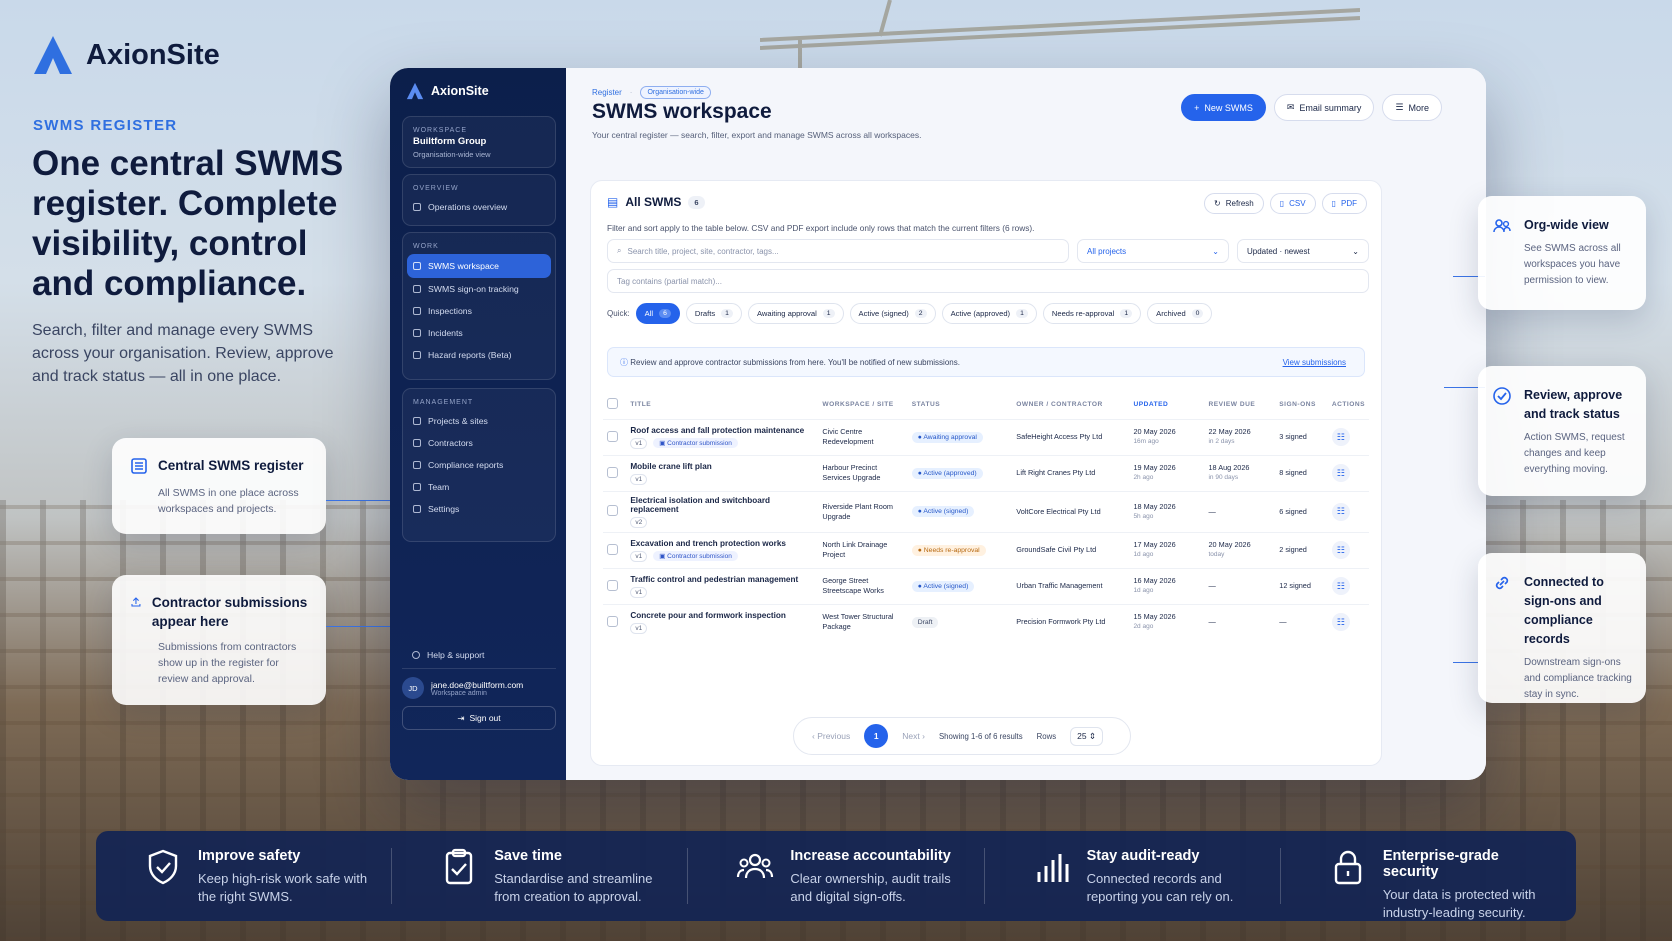 Image resolution: width=1672 pixels, height=941 pixels. What do you see at coordinates (960, 621) in the screenshot?
I see `status-cell: Draft` at bounding box center [960, 621].